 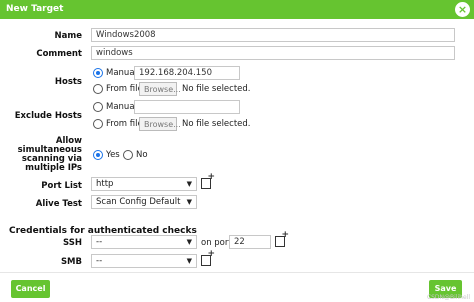 I want to click on exclude-fromfile-label: From file, so click(x=124, y=124).